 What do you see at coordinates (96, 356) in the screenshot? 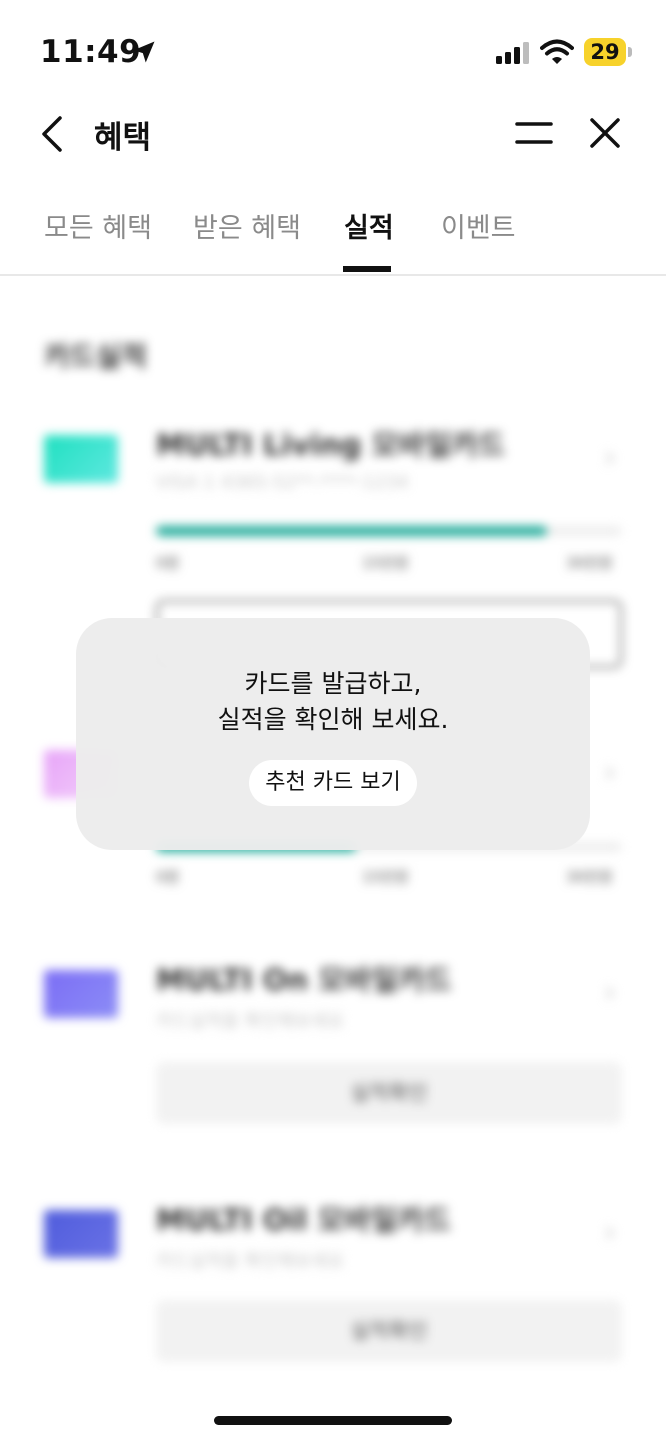
I see `section-title: 카드실적` at bounding box center [96, 356].